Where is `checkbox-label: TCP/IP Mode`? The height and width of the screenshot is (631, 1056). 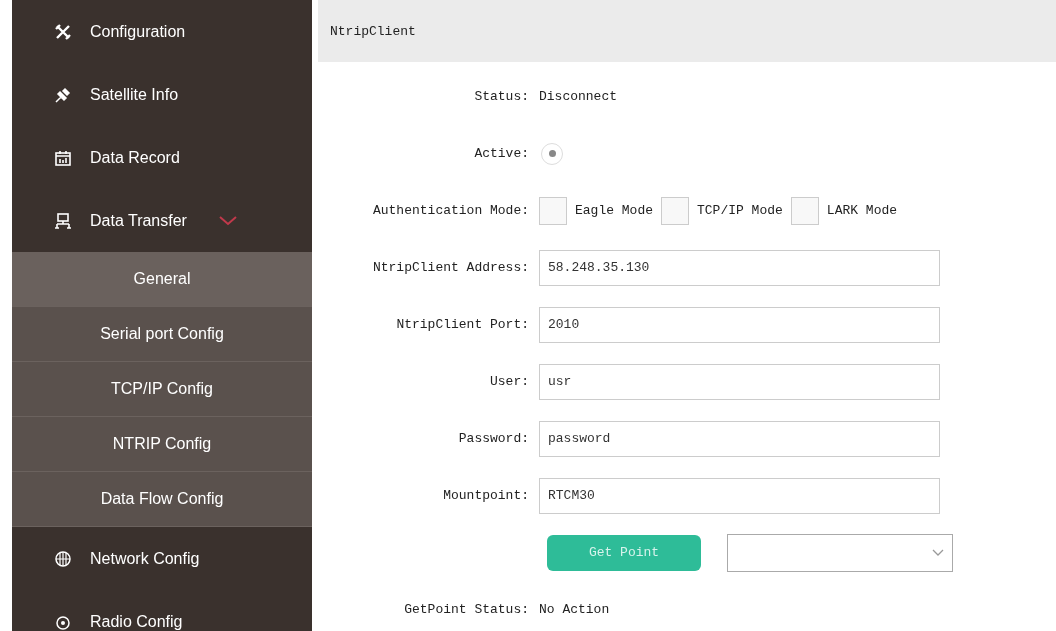 checkbox-label: TCP/IP Mode is located at coordinates (740, 210).